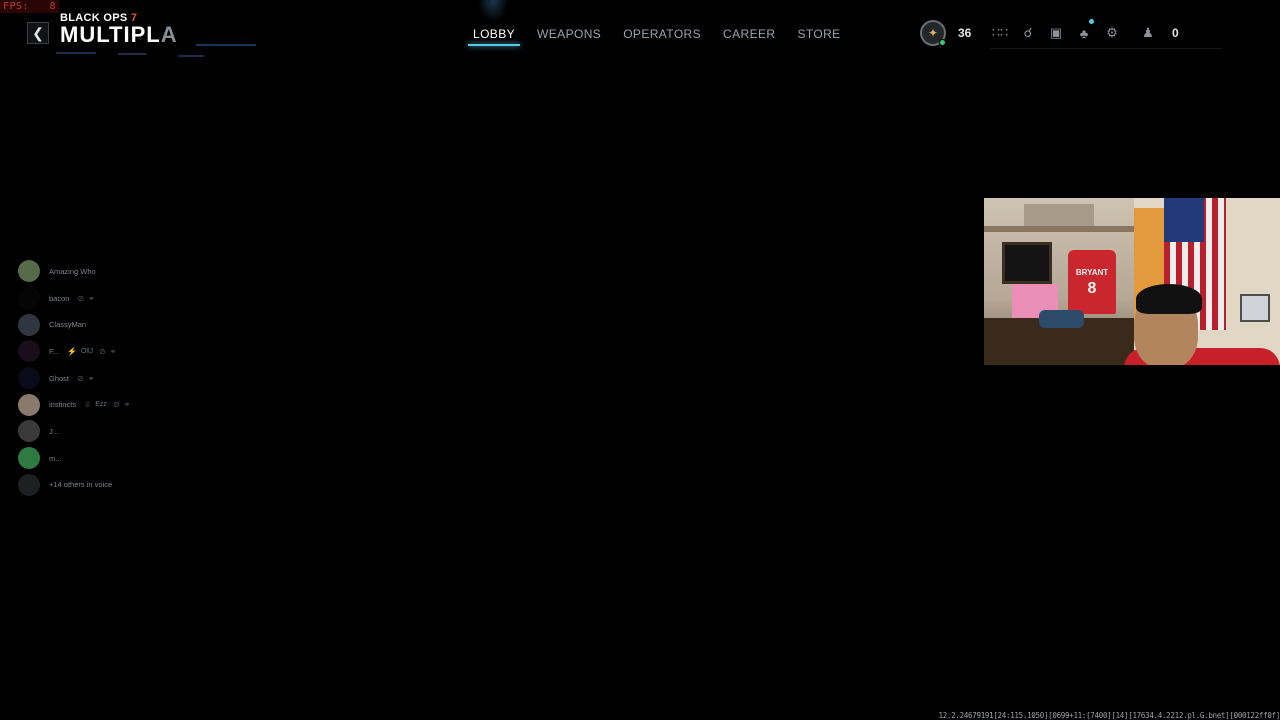  I want to click on tab-weapons: WEAPONS, so click(569, 35).